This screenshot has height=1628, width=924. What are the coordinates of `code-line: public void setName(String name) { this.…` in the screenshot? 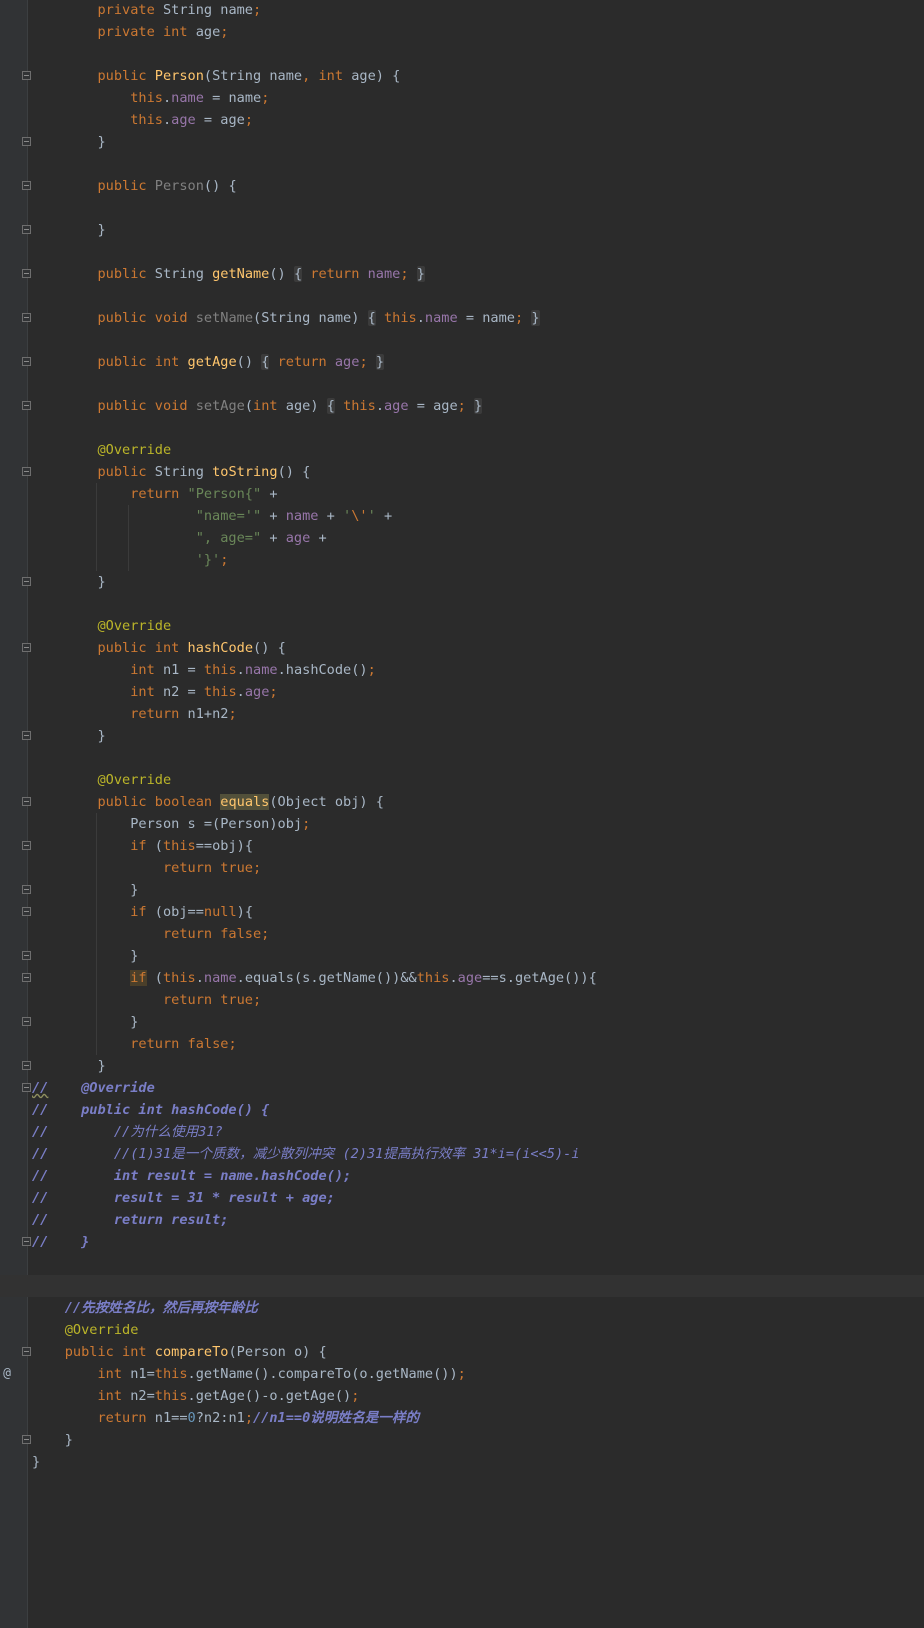 It's located at (462, 318).